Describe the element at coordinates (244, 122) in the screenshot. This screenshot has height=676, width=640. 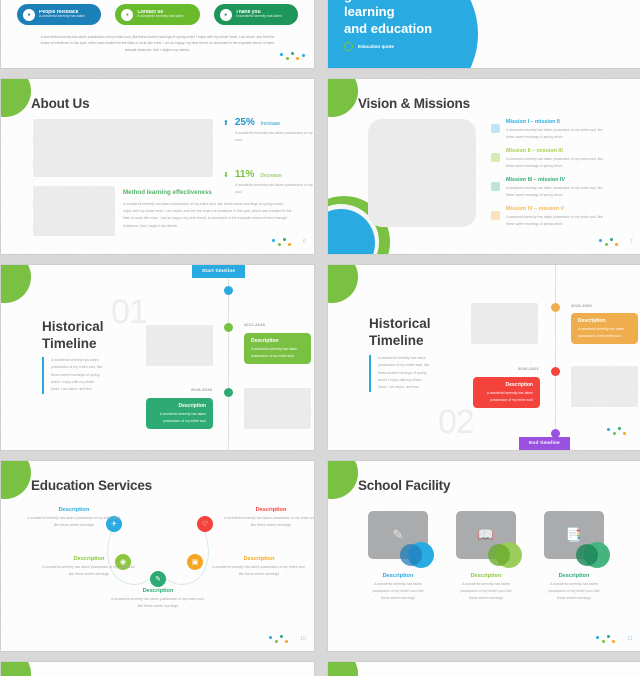
I see `stat-value: 25%` at that location.